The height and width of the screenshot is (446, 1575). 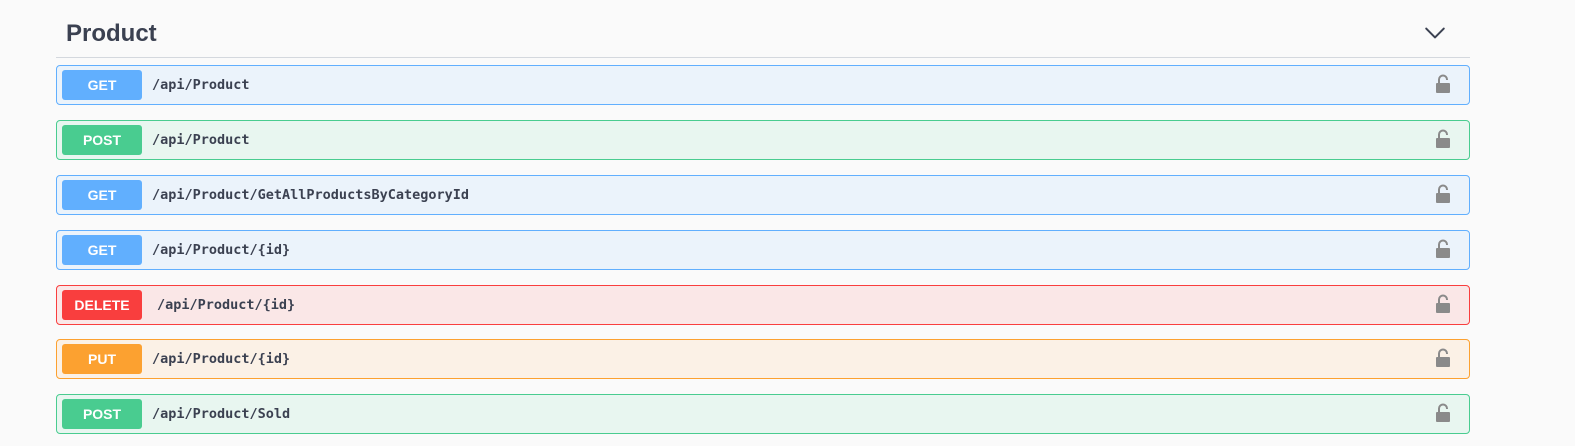 What do you see at coordinates (763, 85) in the screenshot?
I see `operation-get-product: GET /api/Product` at bounding box center [763, 85].